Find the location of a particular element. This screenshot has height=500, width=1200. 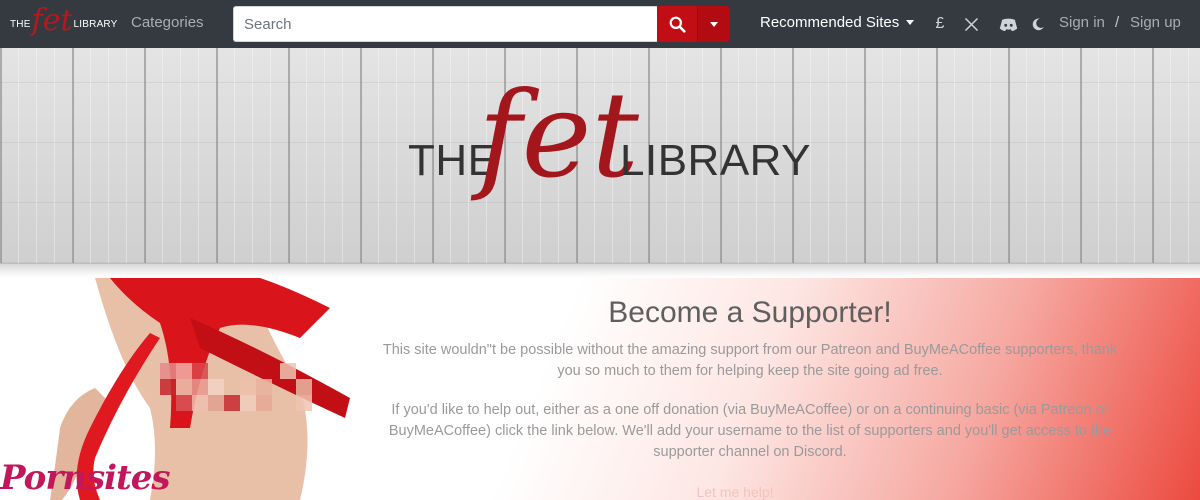

moon-icon is located at coordinates (1038, 24).